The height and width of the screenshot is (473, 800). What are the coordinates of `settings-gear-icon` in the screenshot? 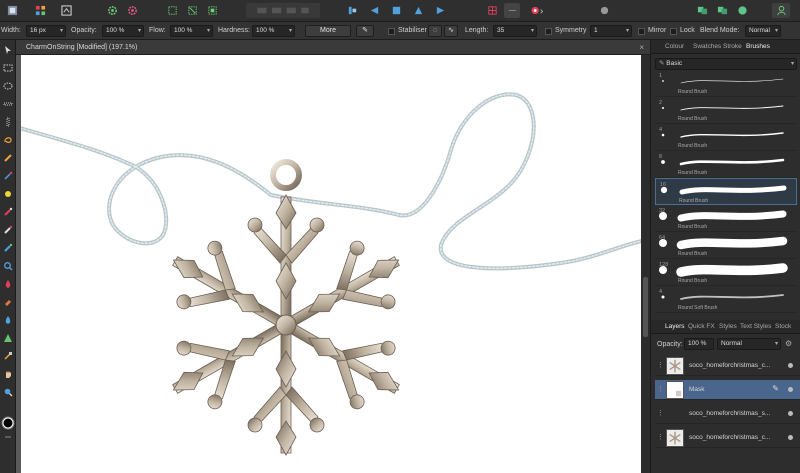 It's located at (112, 10).